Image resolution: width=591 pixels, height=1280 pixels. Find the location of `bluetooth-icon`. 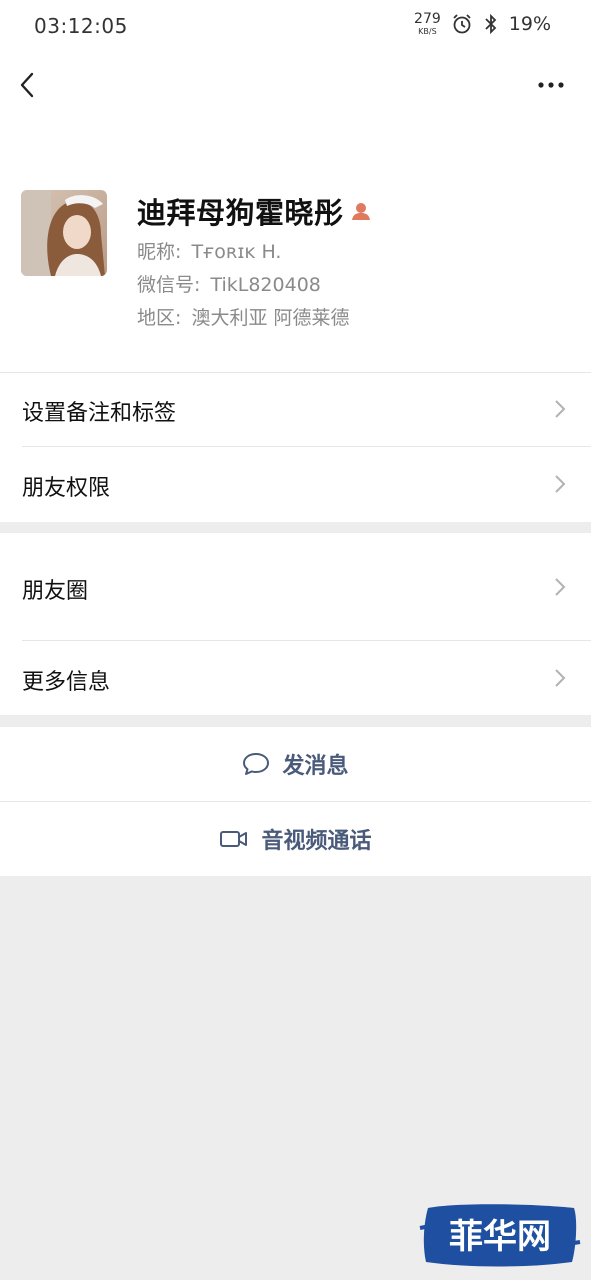

bluetooth-icon is located at coordinates (491, 24).